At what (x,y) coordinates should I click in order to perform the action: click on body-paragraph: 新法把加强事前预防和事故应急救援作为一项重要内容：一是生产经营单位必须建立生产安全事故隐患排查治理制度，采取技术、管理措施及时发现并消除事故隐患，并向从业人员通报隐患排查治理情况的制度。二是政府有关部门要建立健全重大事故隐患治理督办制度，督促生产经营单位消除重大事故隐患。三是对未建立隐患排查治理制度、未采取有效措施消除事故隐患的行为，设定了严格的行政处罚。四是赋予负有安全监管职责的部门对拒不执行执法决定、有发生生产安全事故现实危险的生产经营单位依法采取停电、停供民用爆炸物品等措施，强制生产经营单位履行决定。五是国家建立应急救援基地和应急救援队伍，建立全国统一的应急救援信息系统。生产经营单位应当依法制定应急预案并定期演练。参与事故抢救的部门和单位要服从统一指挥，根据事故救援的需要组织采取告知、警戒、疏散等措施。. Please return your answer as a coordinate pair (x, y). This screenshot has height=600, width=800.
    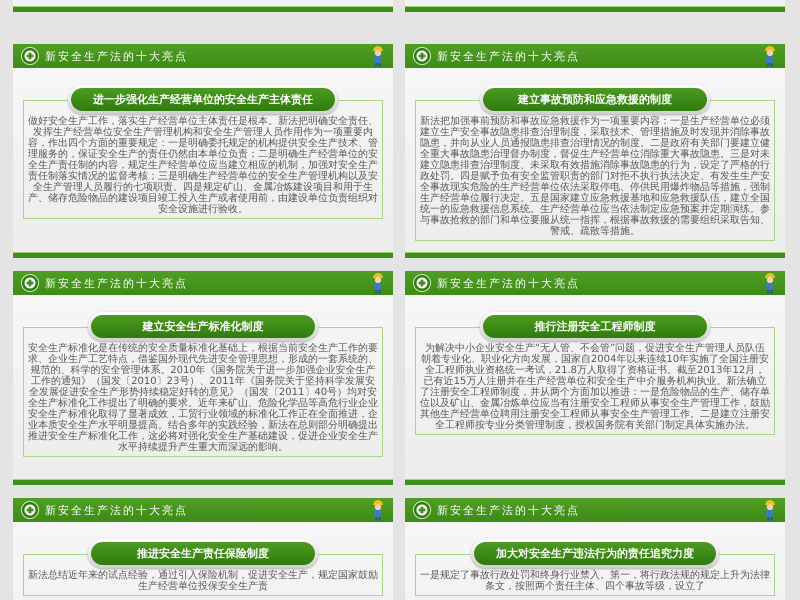
    Looking at the image, I should click on (595, 176).